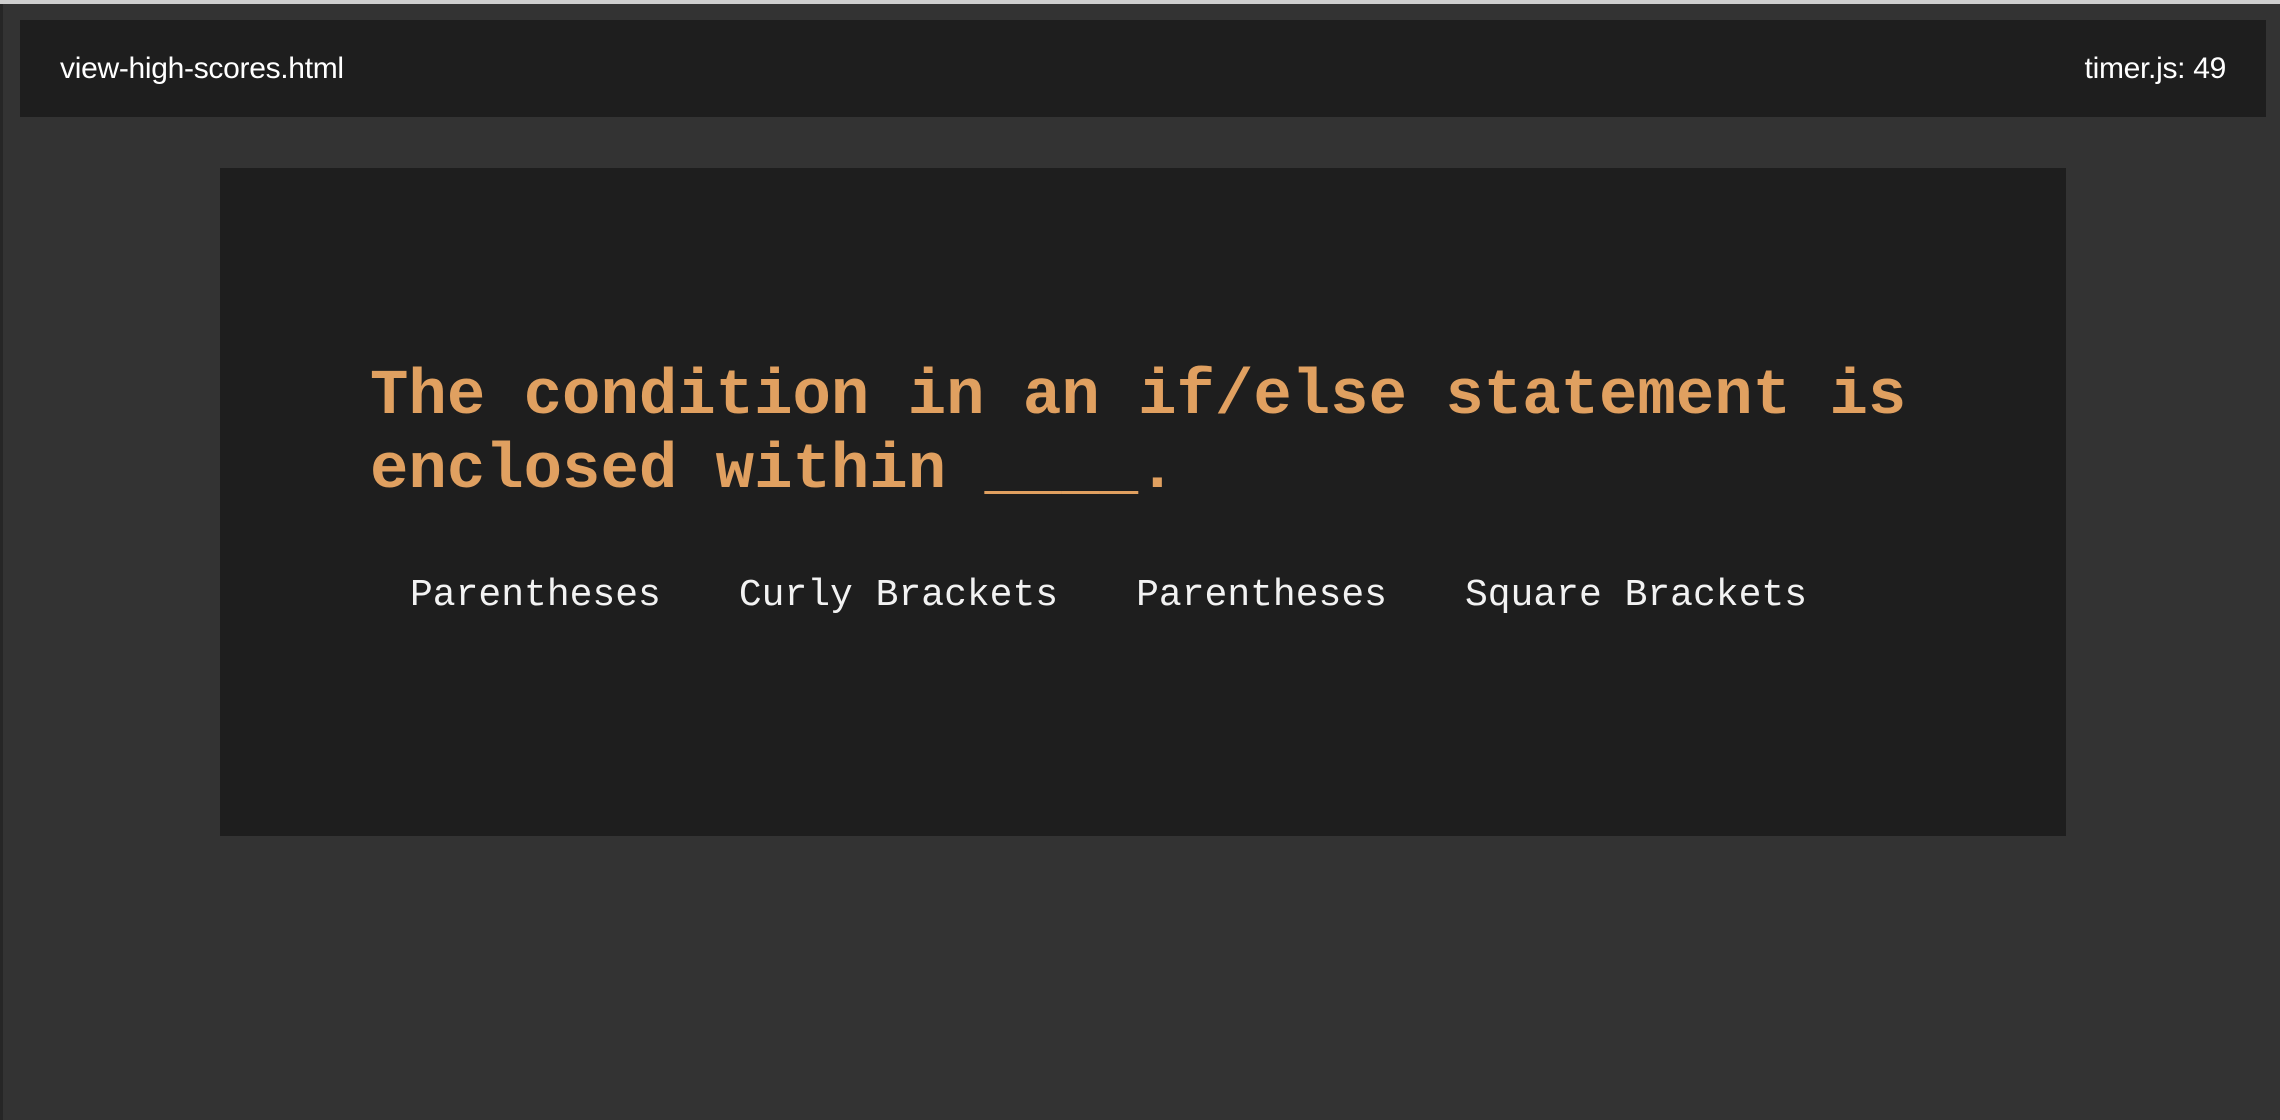 The width and height of the screenshot is (2280, 1120). I want to click on view-high-scores-link: view-high-scores.html, so click(202, 69).